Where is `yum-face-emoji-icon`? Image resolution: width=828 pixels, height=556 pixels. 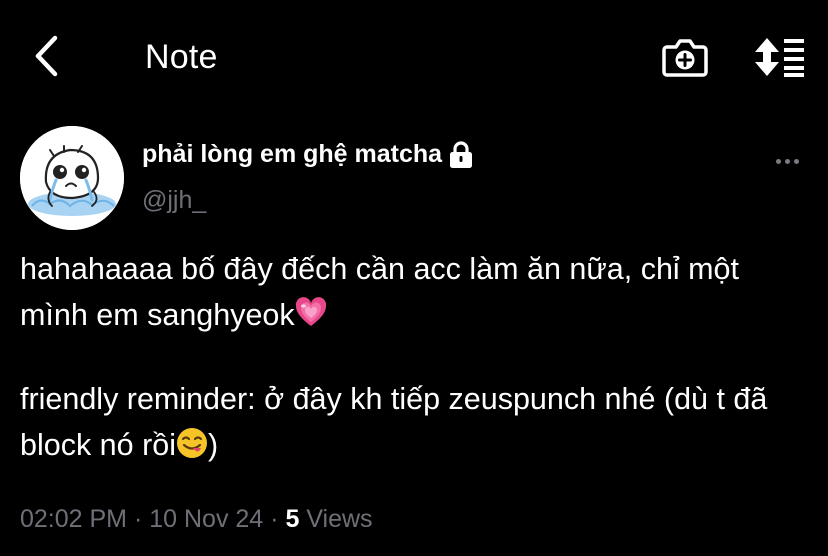
yum-face-emoji-icon is located at coordinates (191, 443).